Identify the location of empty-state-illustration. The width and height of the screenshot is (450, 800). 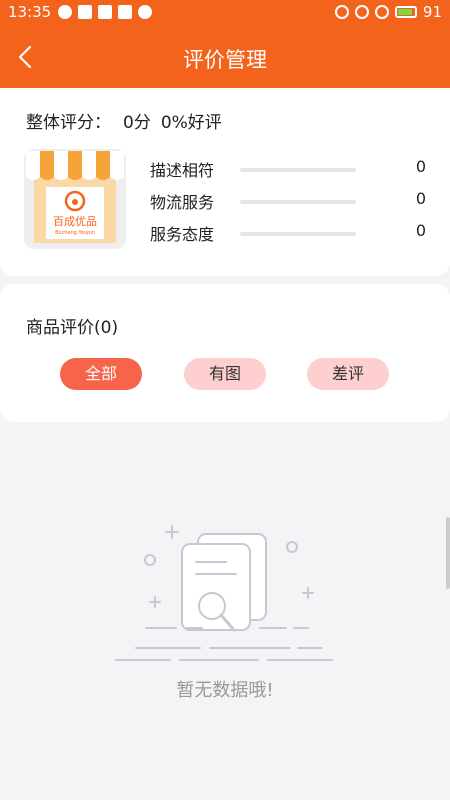
(225, 600).